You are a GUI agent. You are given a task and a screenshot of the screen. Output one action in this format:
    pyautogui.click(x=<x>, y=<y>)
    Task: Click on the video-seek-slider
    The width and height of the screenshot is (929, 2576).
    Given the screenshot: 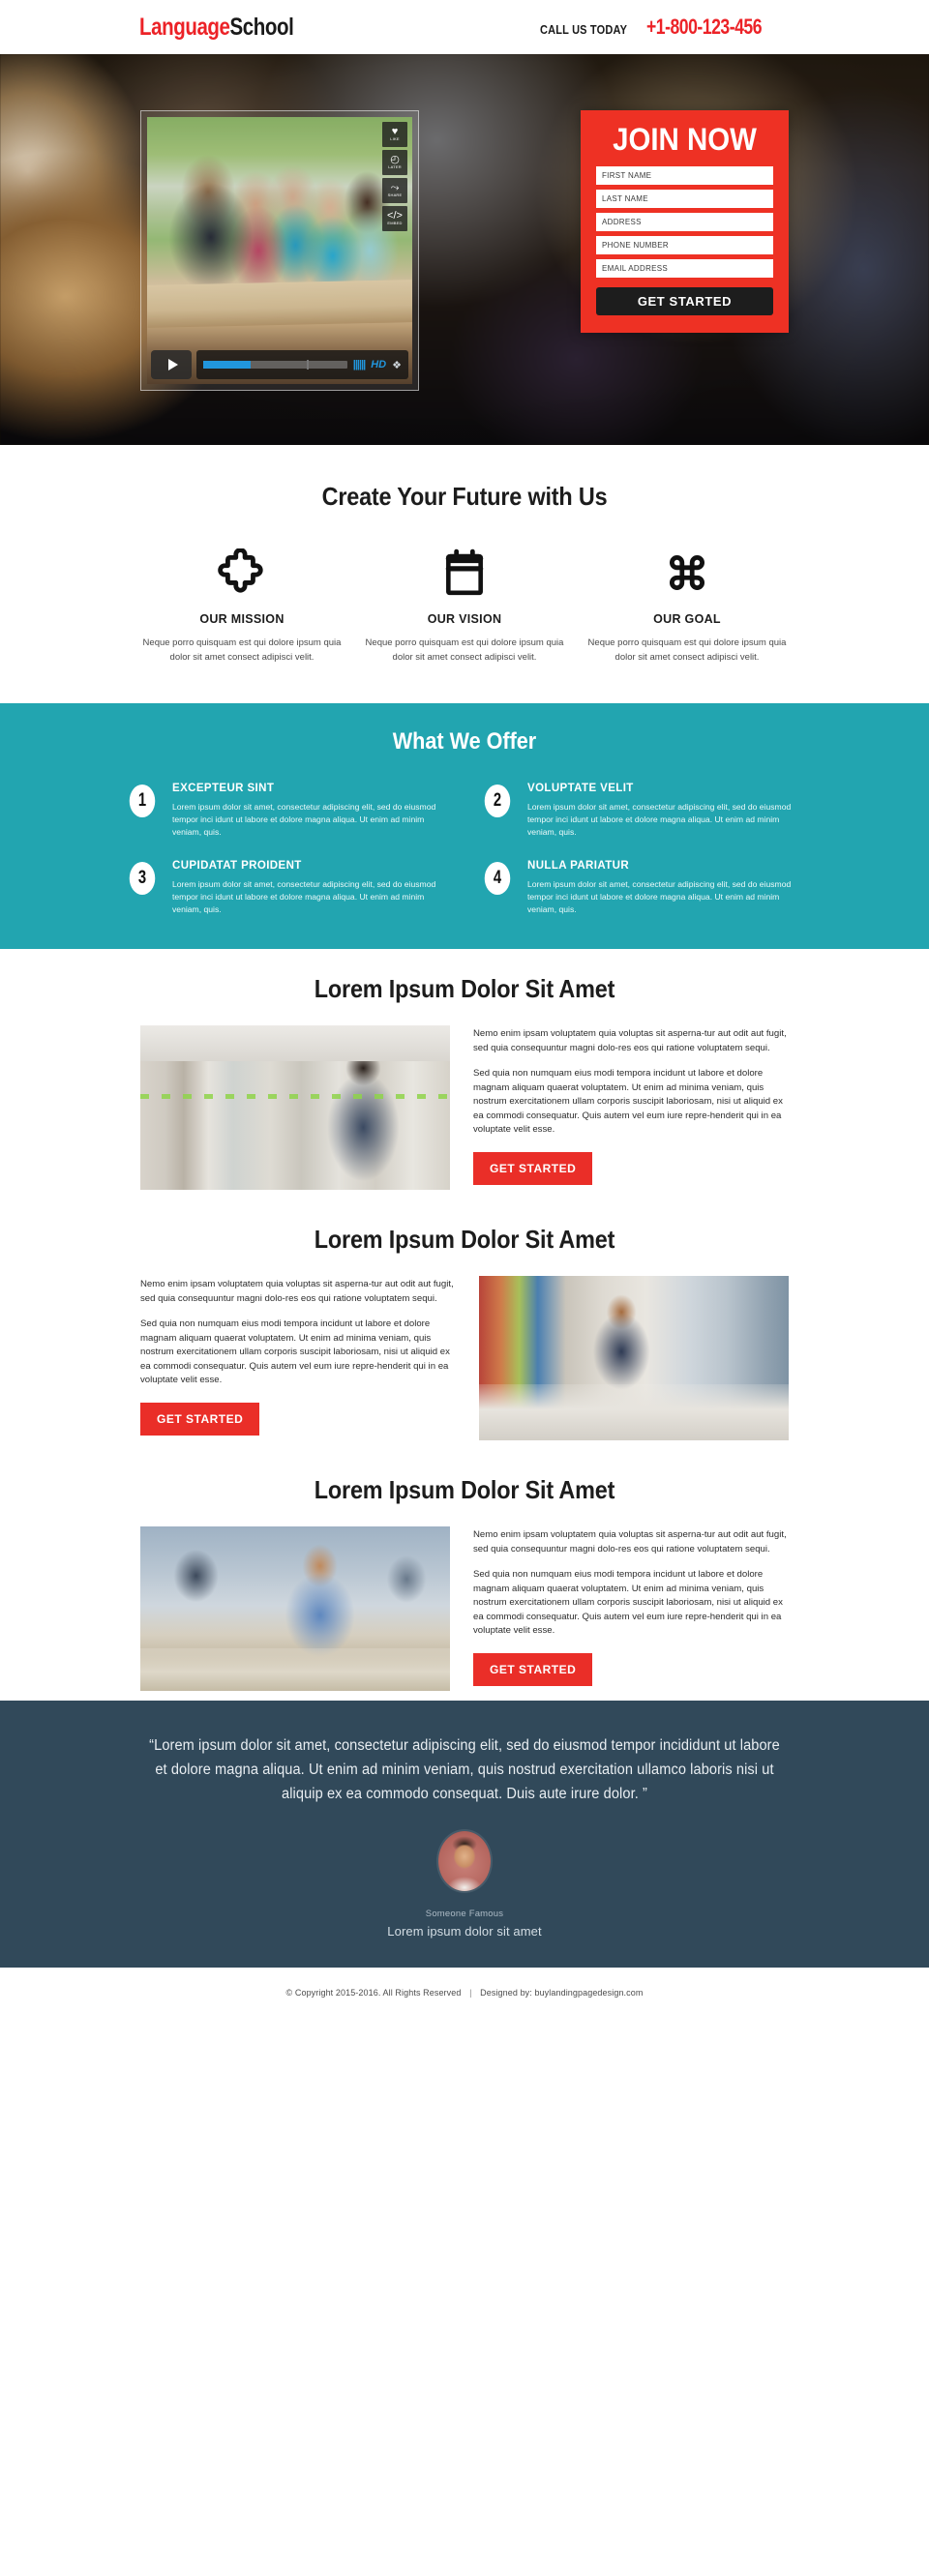 What is the action you would take?
    pyautogui.click(x=275, y=365)
    